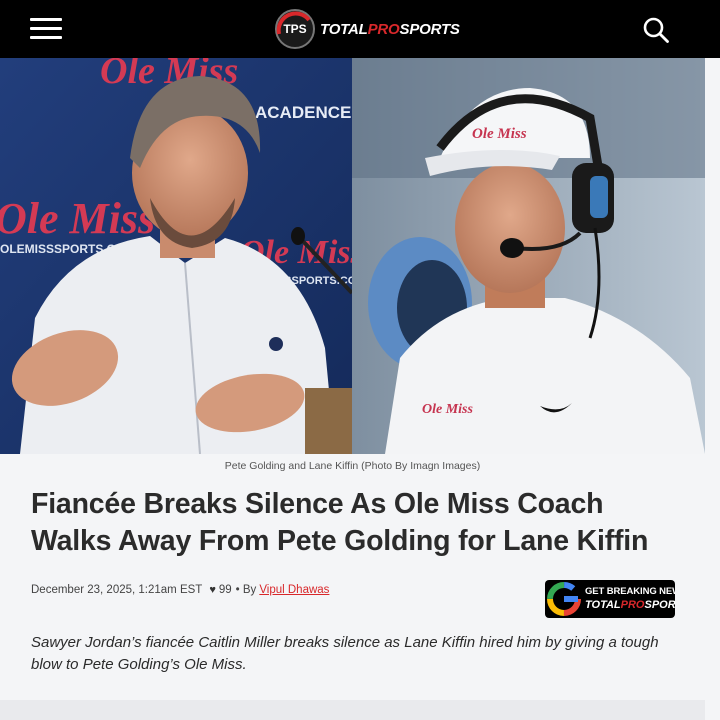  I want to click on backdrop-logo-text: Ole Miss, so click(77, 218).